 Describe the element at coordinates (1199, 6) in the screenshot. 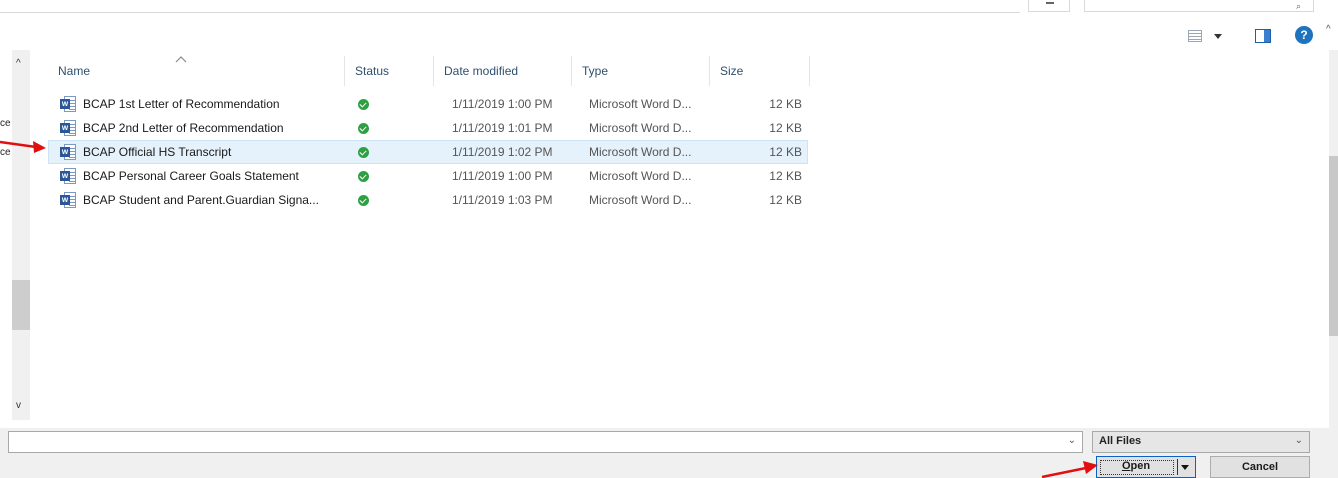

I see `search-box: ⌕` at that location.